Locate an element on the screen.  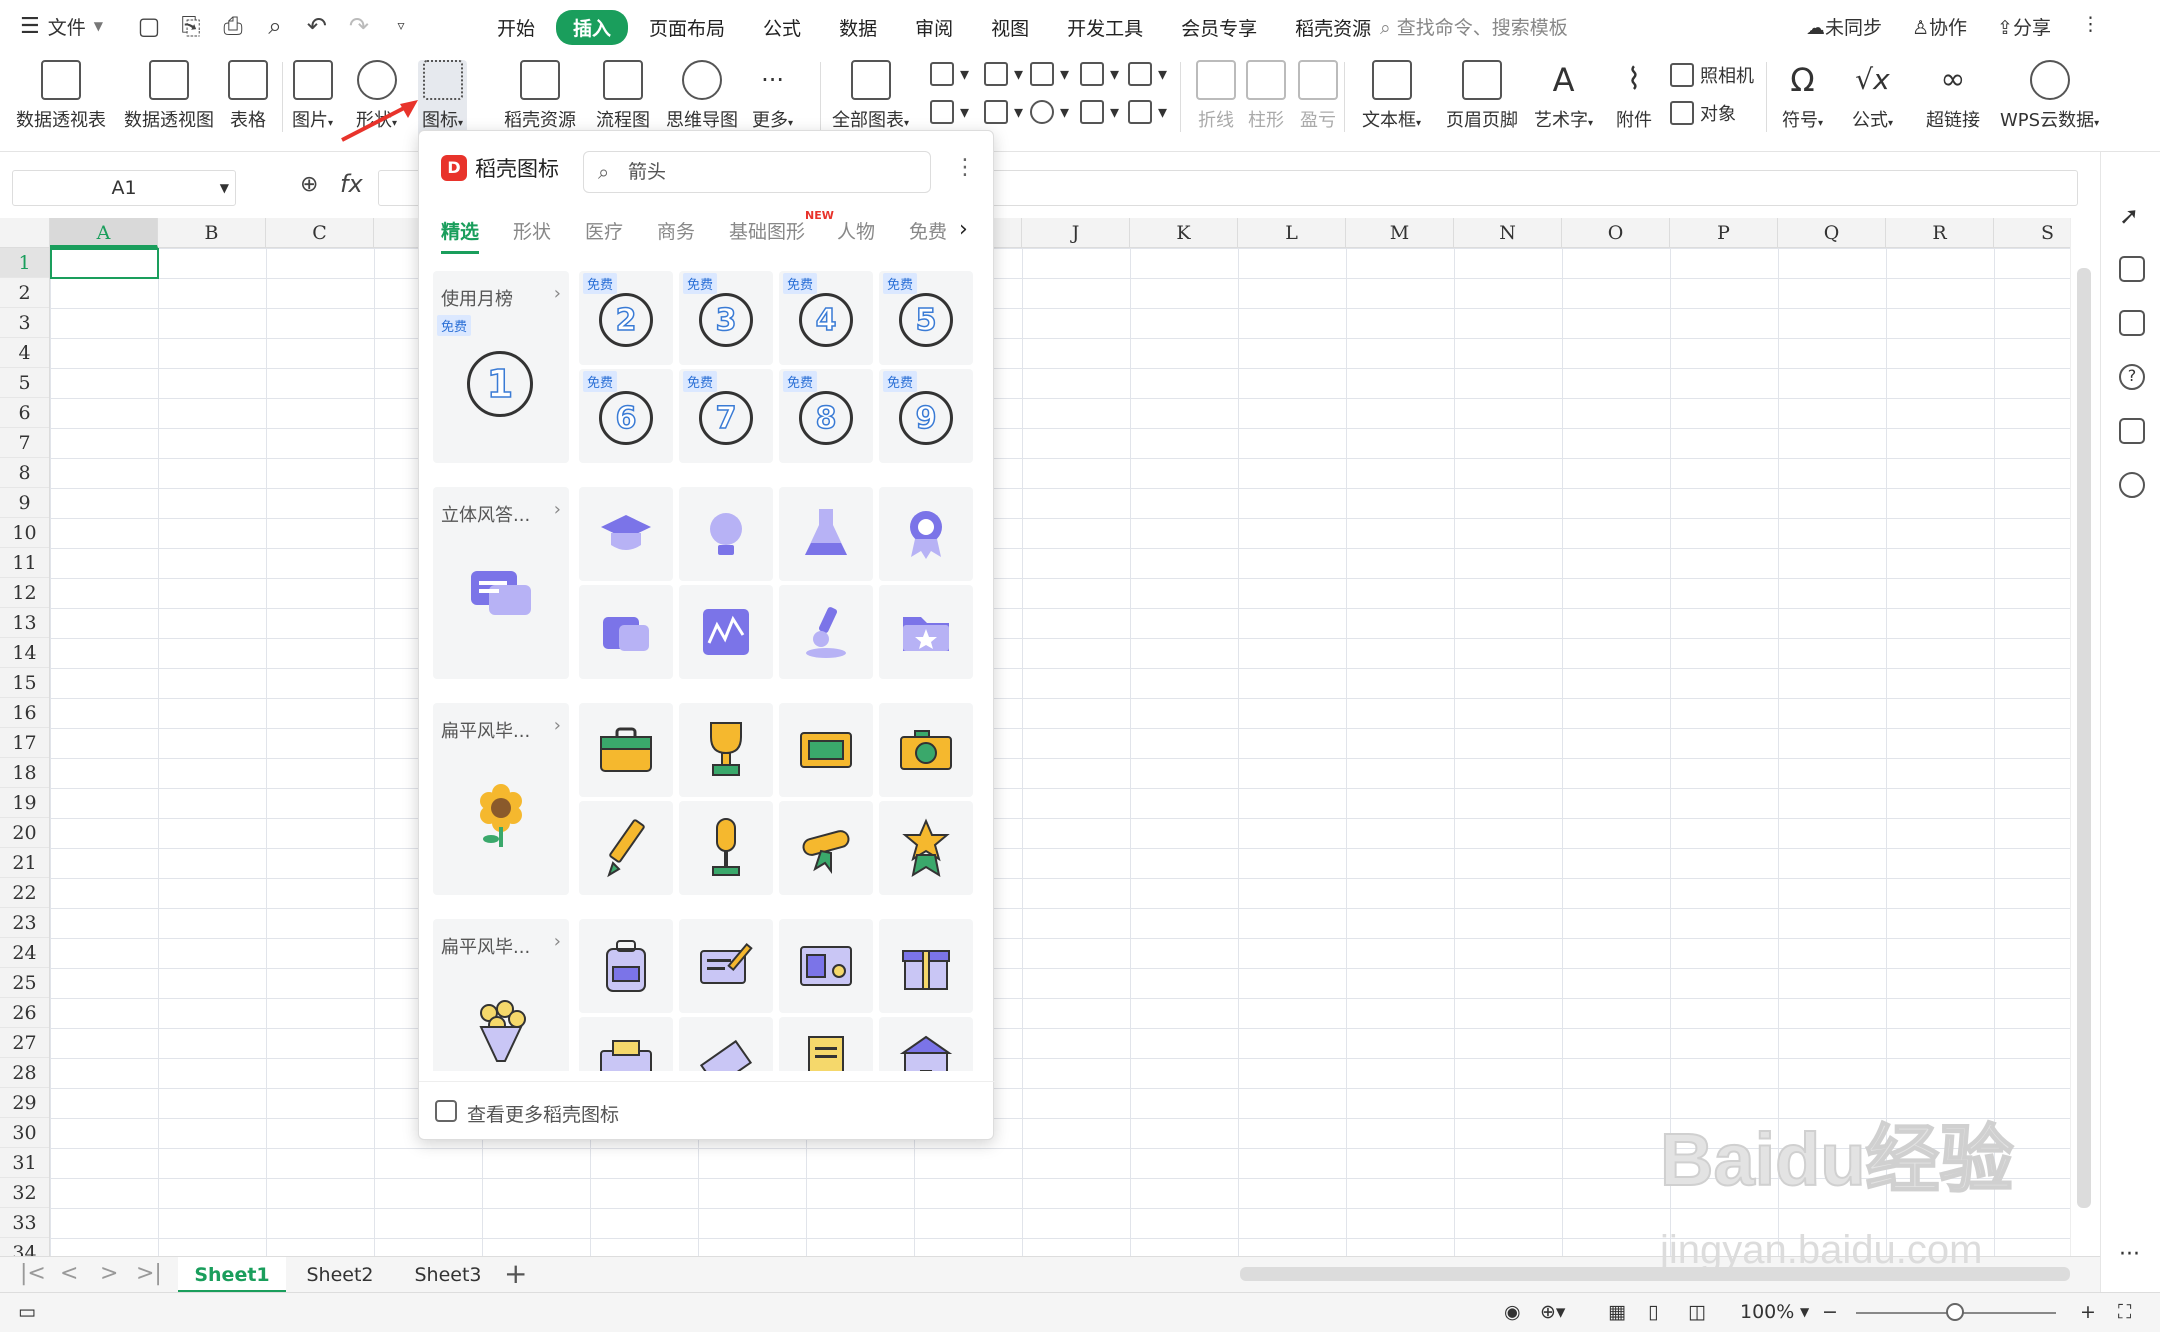
customize-icon: ▿ is located at coordinates (401, 26).